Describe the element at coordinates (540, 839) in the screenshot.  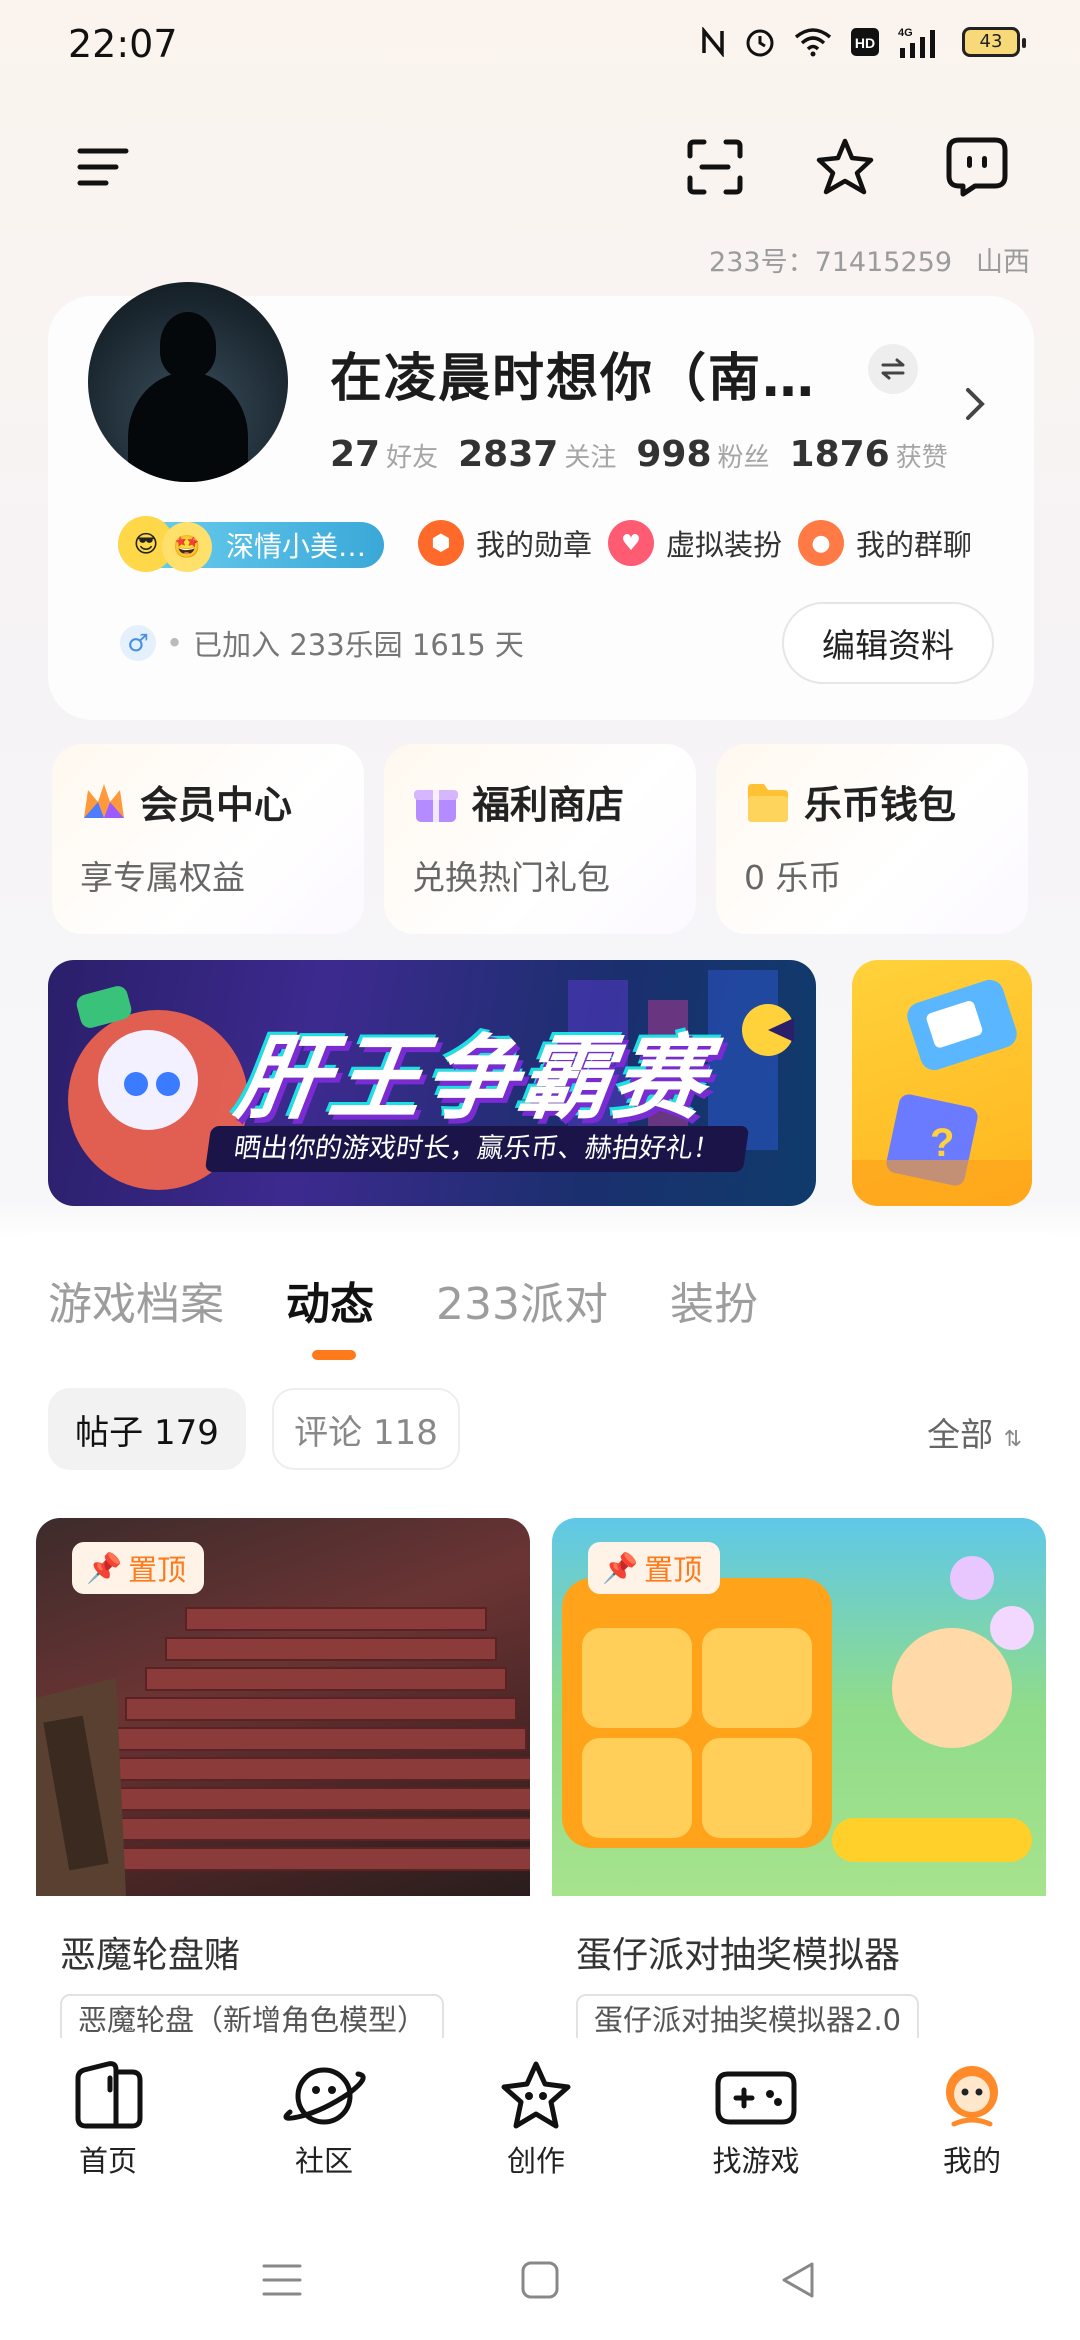
I see `welfare-store-card: 福利商店 兑换热门礼包` at that location.